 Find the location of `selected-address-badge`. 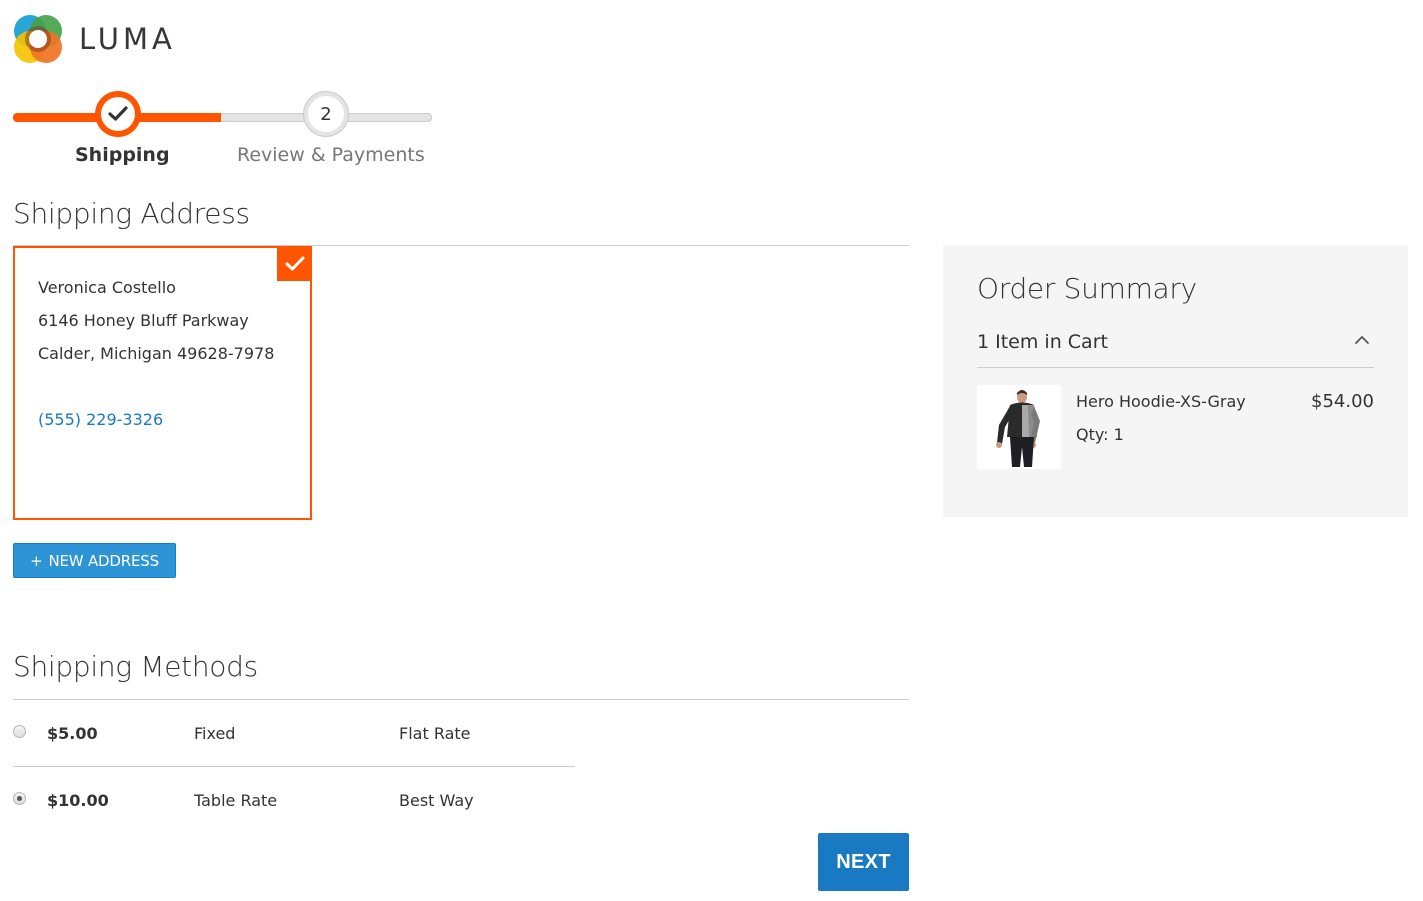

selected-address-badge is located at coordinates (294, 263).